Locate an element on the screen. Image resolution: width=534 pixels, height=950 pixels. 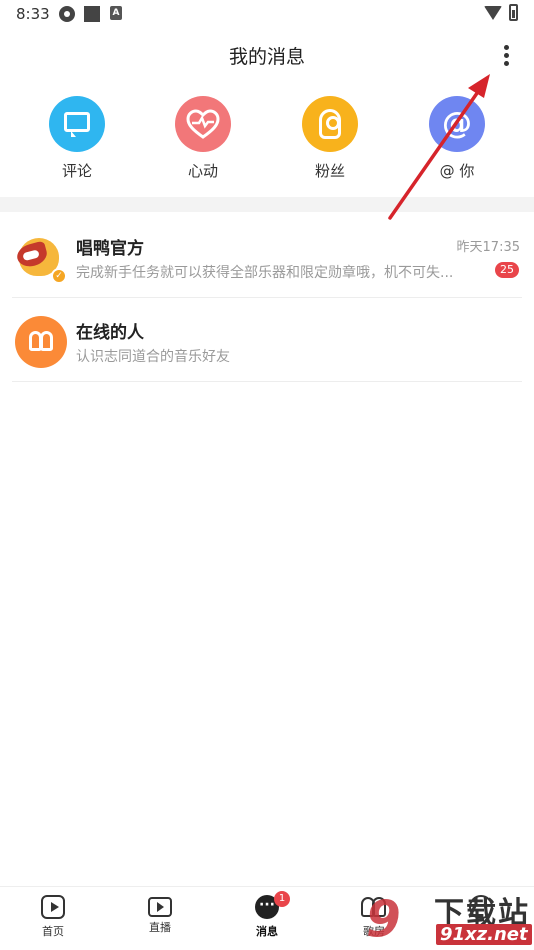
category-heart: 心动 is located at coordinates (203, 138).